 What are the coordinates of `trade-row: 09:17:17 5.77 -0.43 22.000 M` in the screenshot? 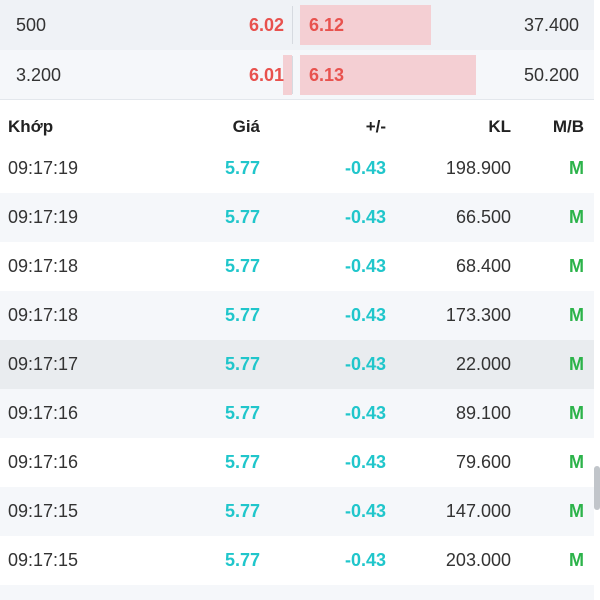 It's located at (297, 364).